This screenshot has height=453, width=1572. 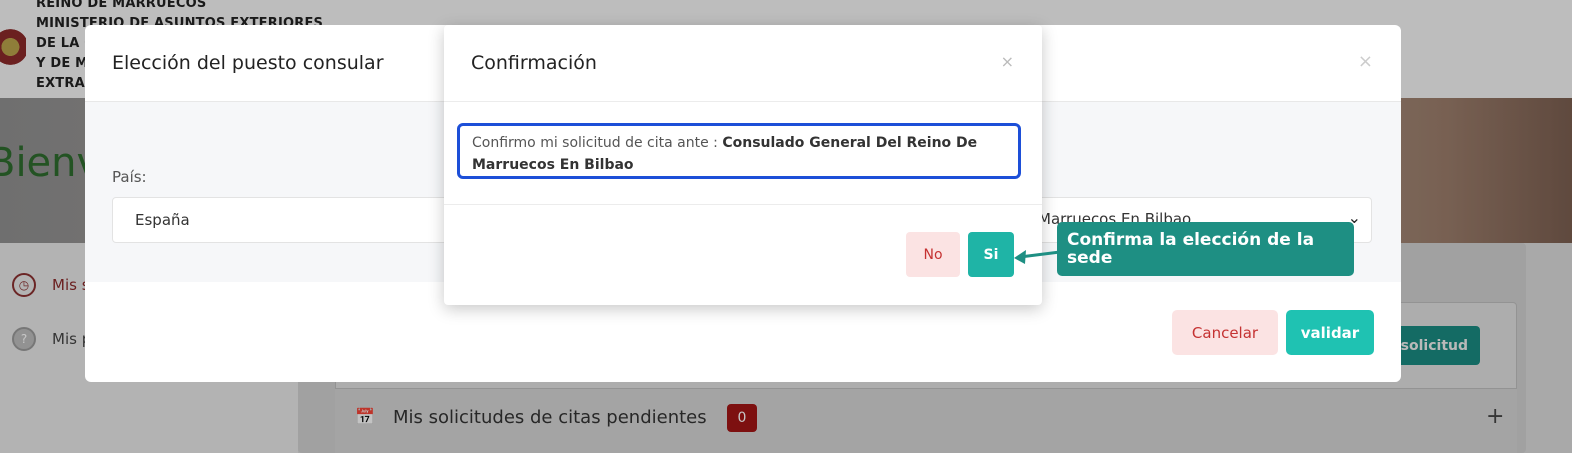 What do you see at coordinates (933, 254) in the screenshot?
I see `no-button: No` at bounding box center [933, 254].